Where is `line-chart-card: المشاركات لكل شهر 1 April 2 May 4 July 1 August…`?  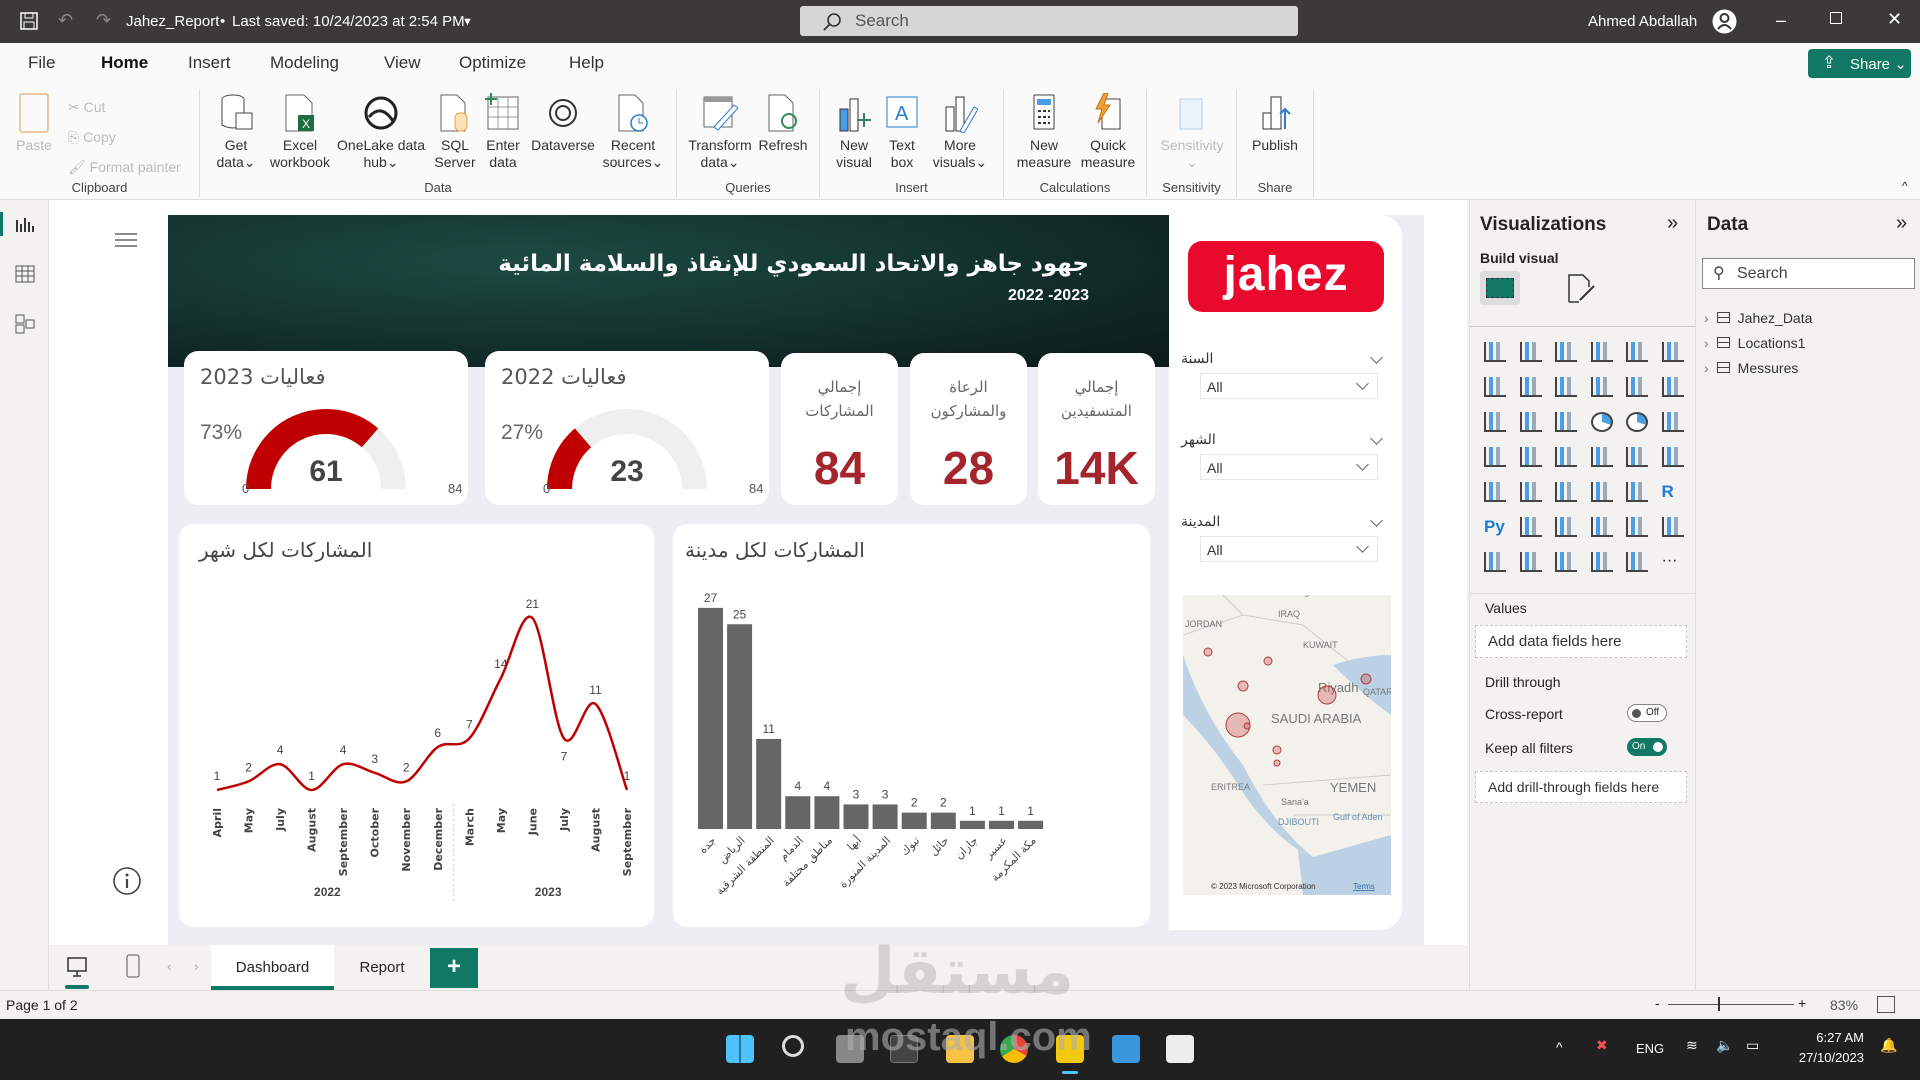
line-chart-card: المشاركات لكل شهر 1 April 2 May 4 July 1 August… is located at coordinates (416, 725).